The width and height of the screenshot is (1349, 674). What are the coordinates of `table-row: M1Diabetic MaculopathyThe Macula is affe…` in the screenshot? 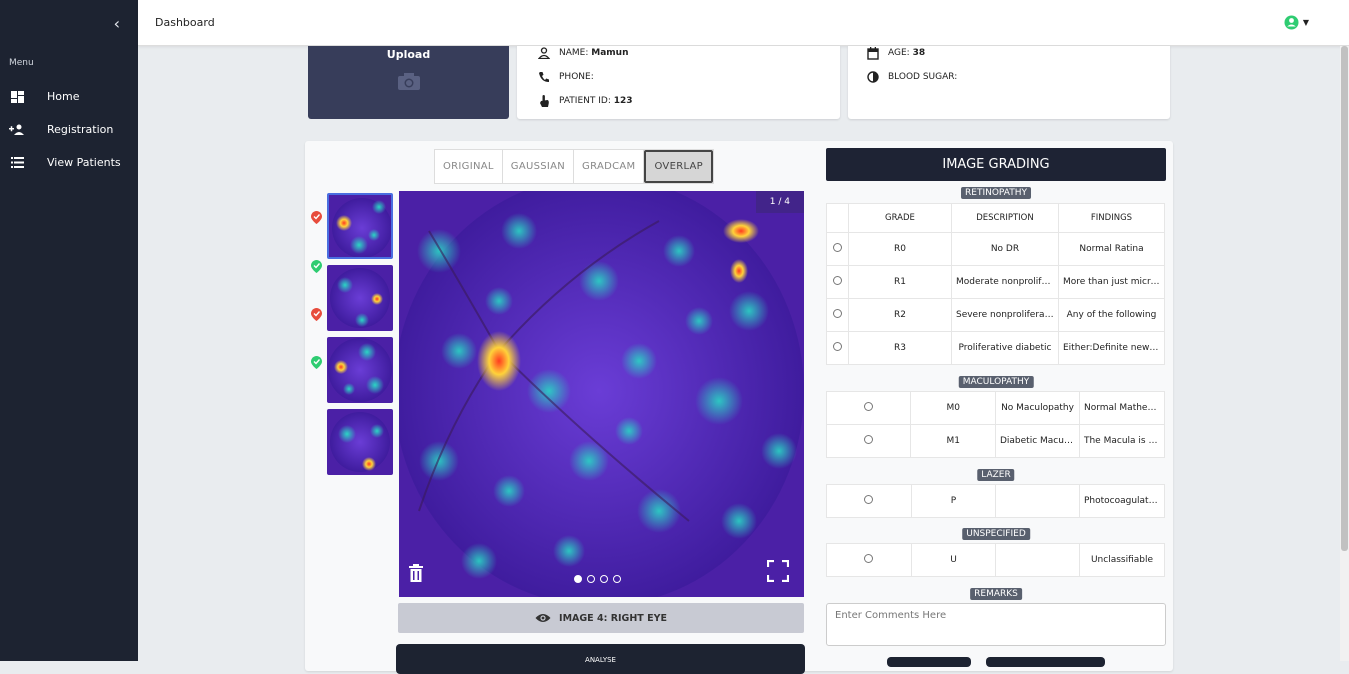 It's located at (995, 441).